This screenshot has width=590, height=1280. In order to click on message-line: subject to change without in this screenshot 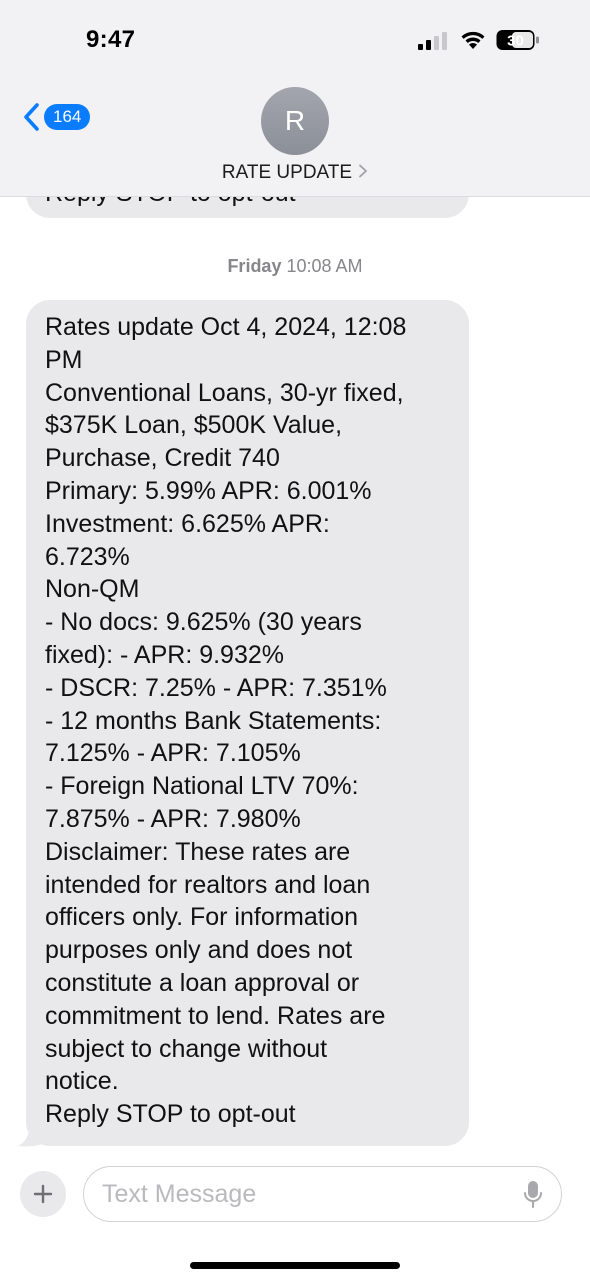, I will do `click(186, 1048)`.